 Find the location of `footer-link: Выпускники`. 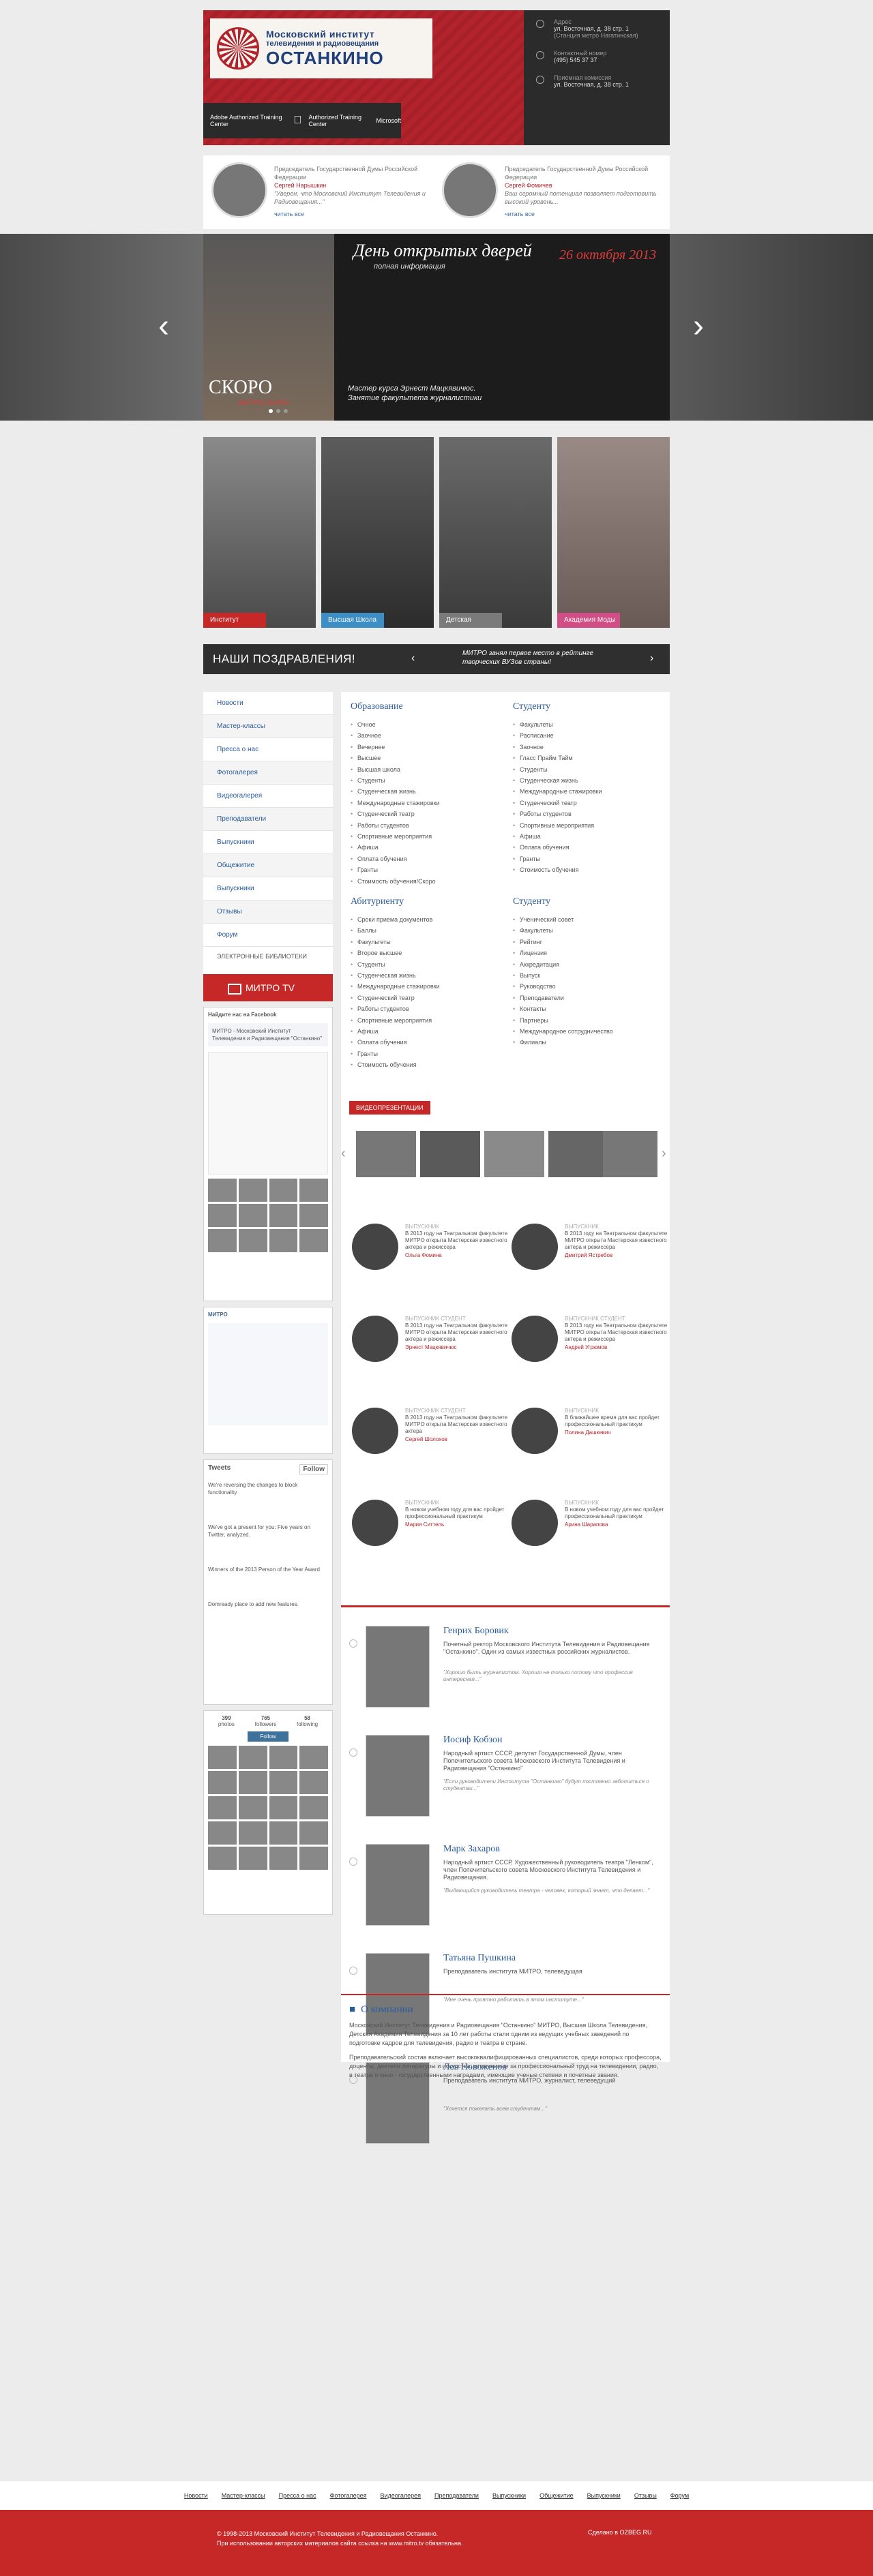

footer-link: Выпускники is located at coordinates (604, 2495).